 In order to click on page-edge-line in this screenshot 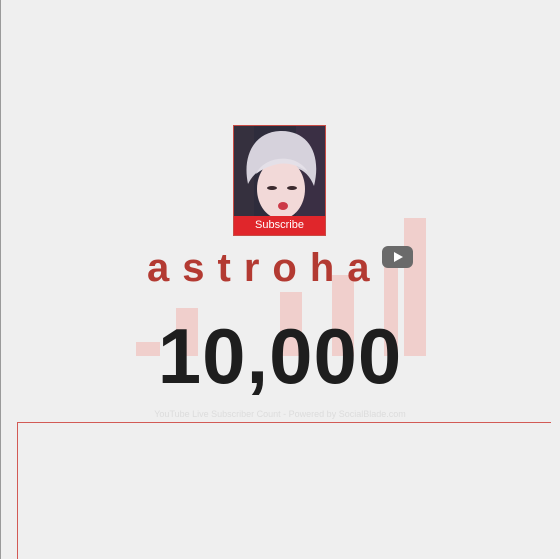, I will do `click(0, 279)`.